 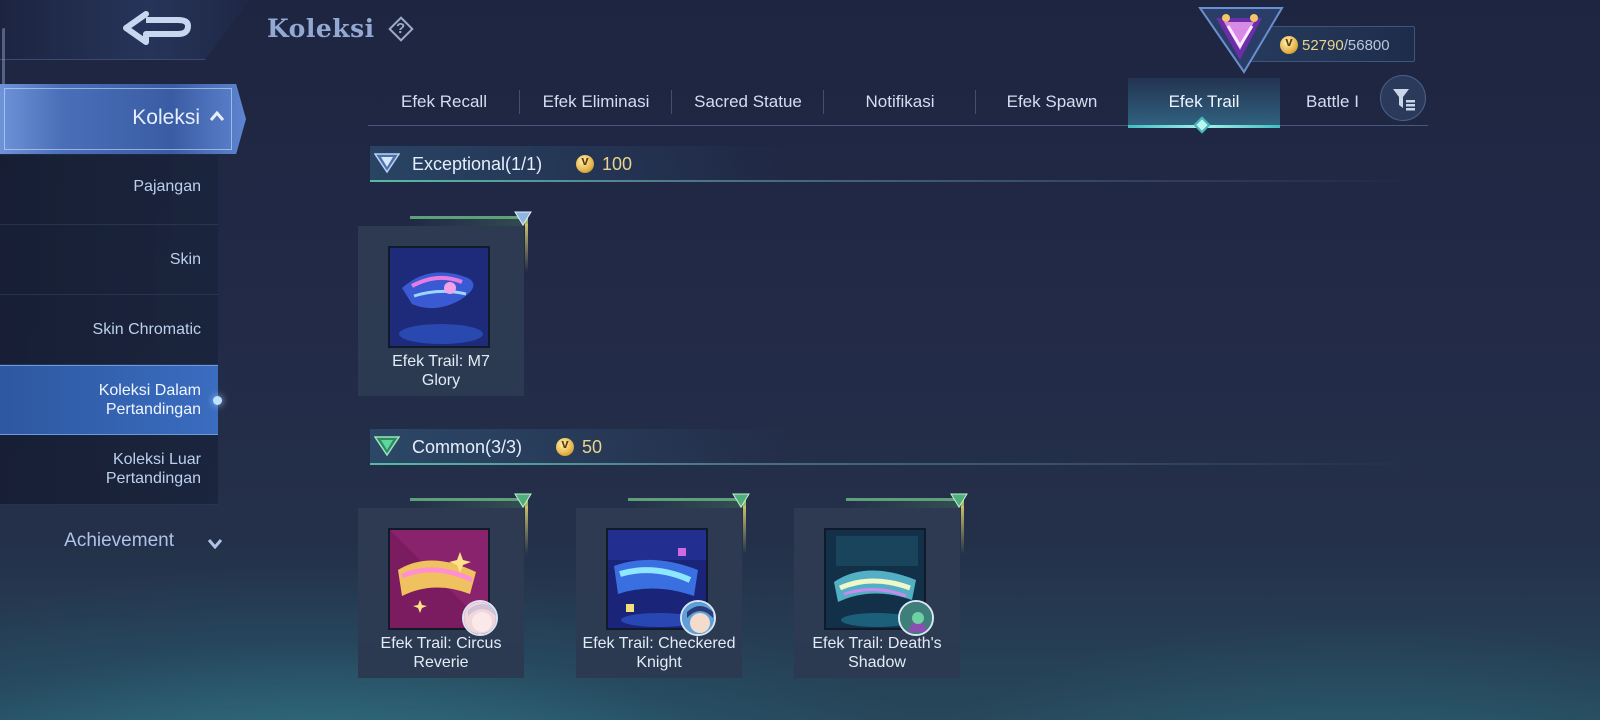 I want to click on collection-card: Efek Trail: Circus Reverie, so click(x=445, y=585).